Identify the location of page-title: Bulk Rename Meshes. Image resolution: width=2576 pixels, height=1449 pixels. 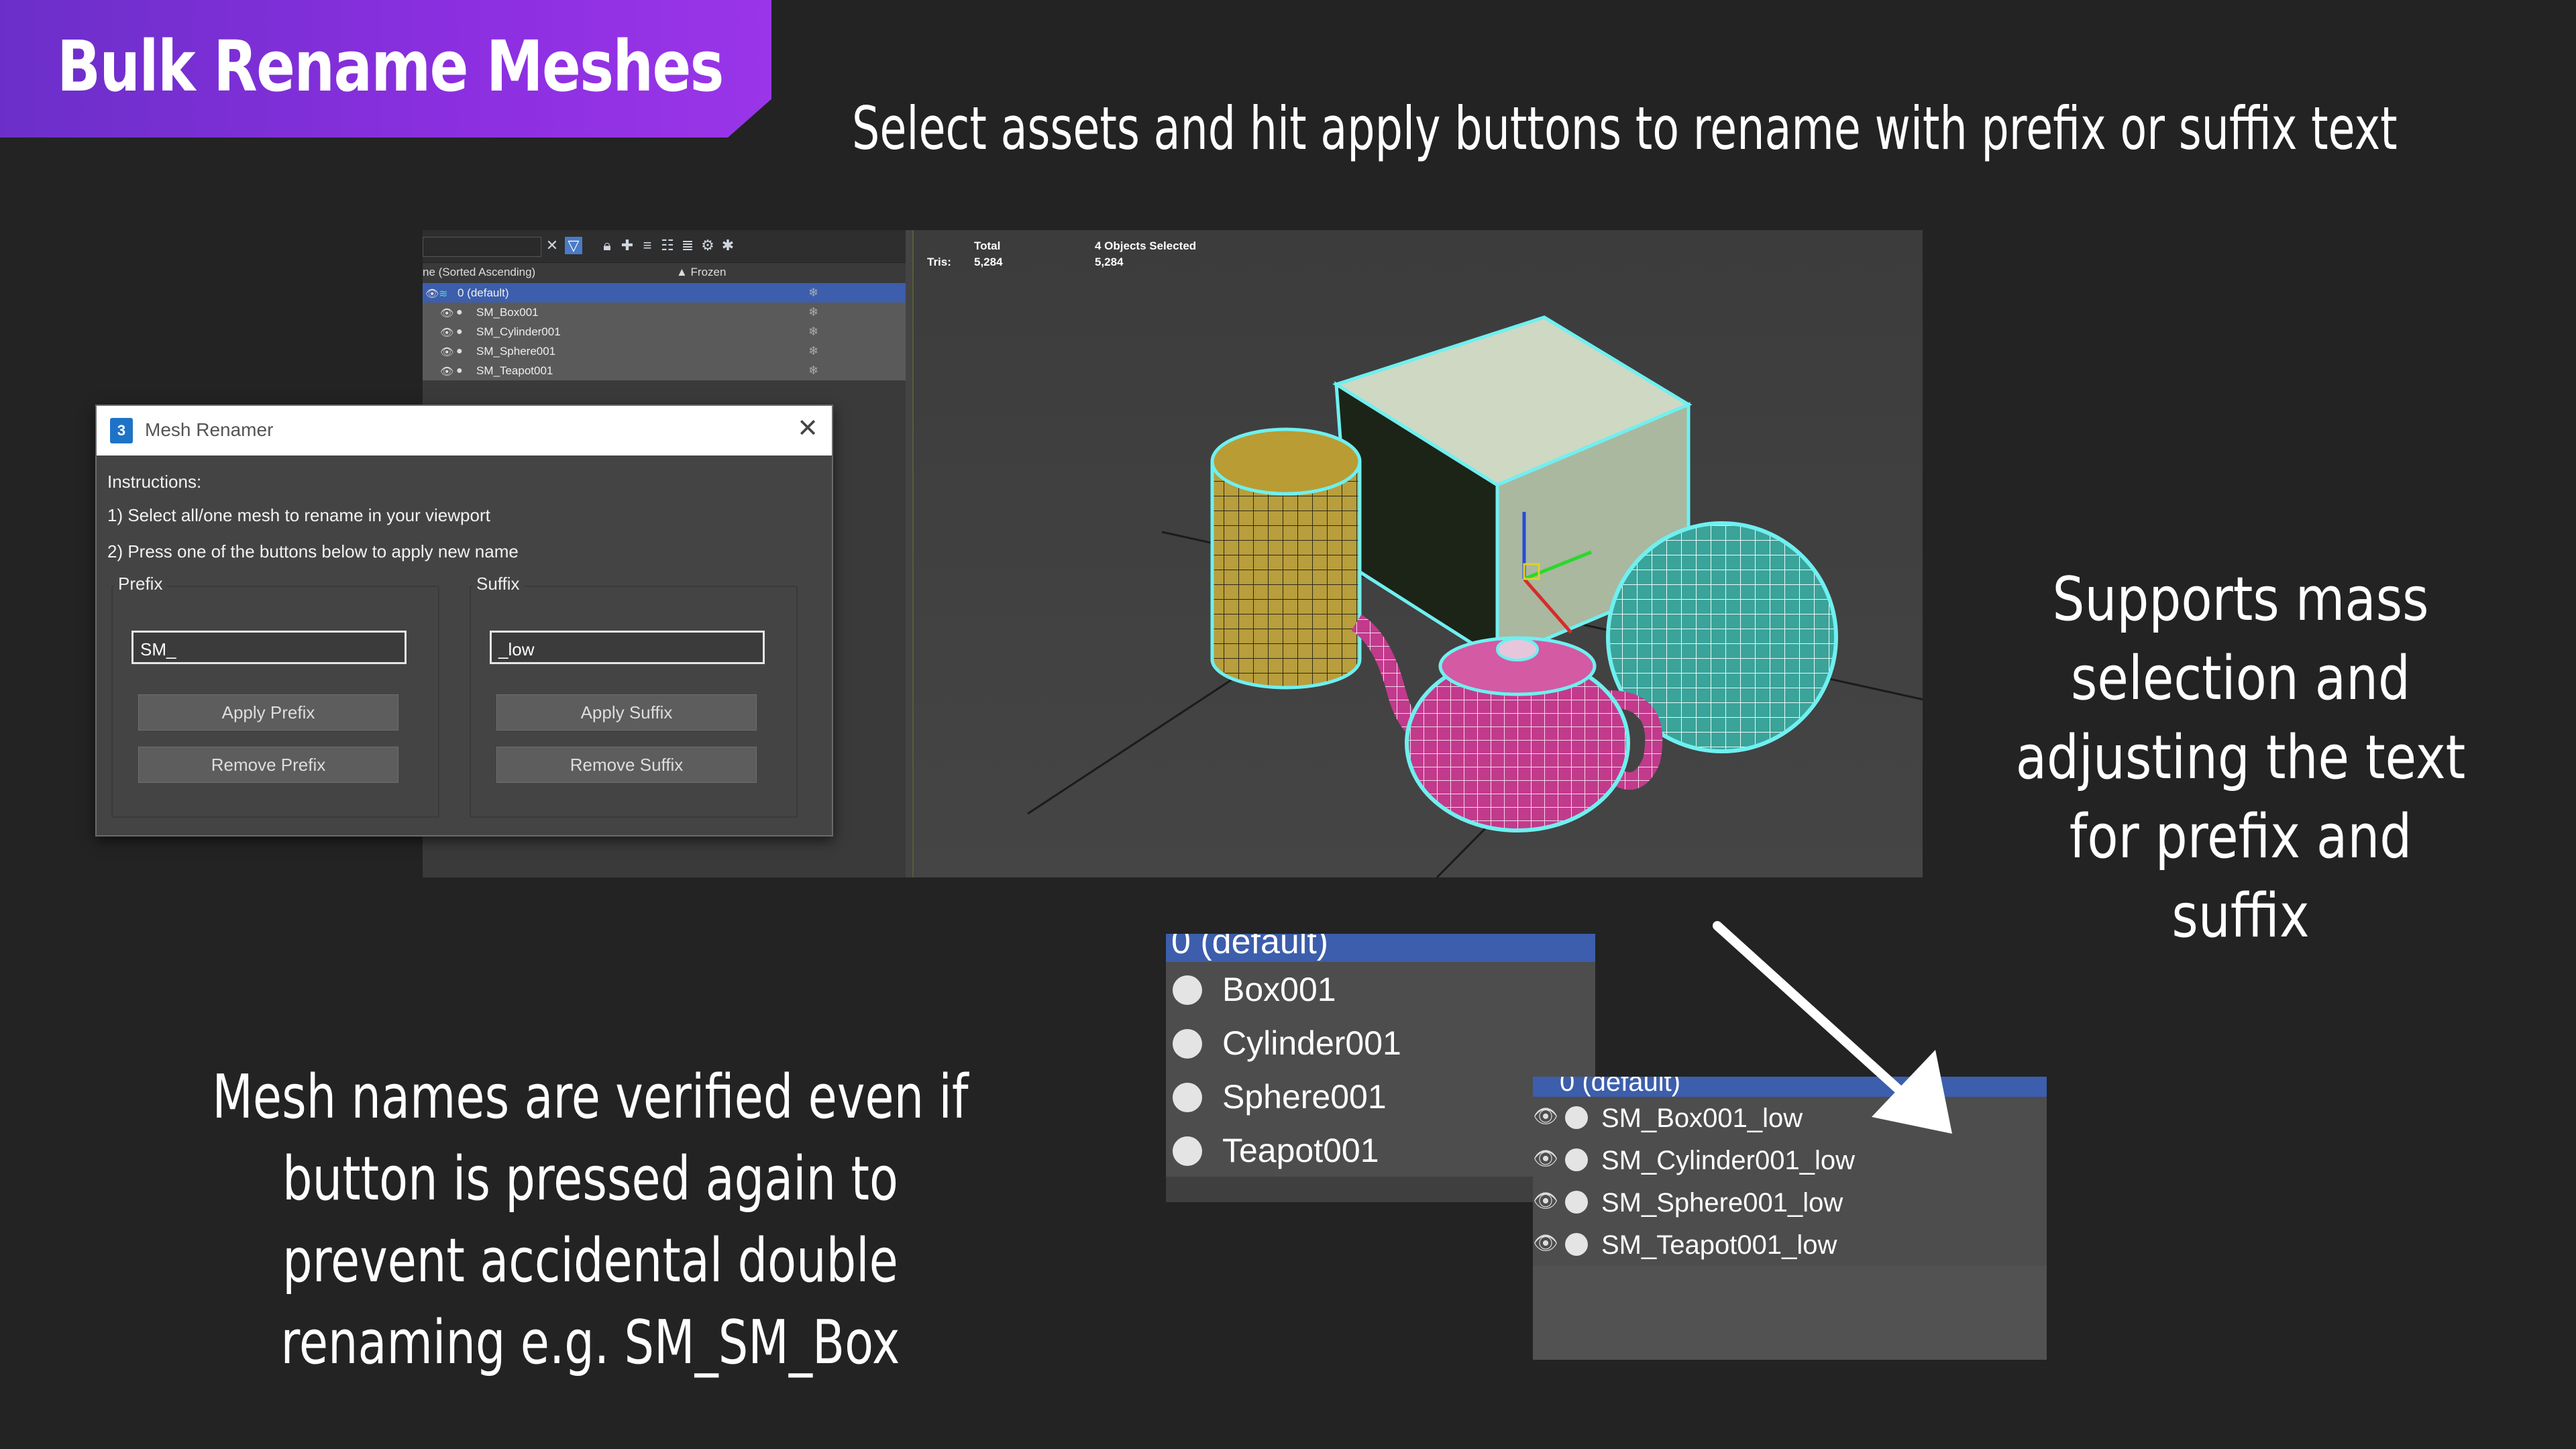
(390, 66).